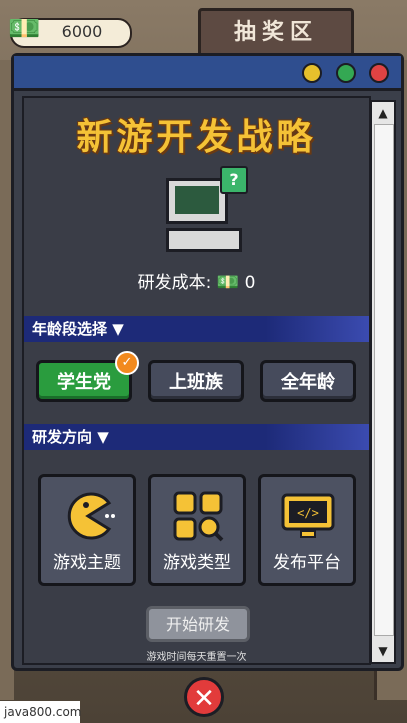 Image resolution: width=407 pixels, height=723 pixels. What do you see at coordinates (383, 651) in the screenshot?
I see `scroll-down-icon: ▼` at bounding box center [383, 651].